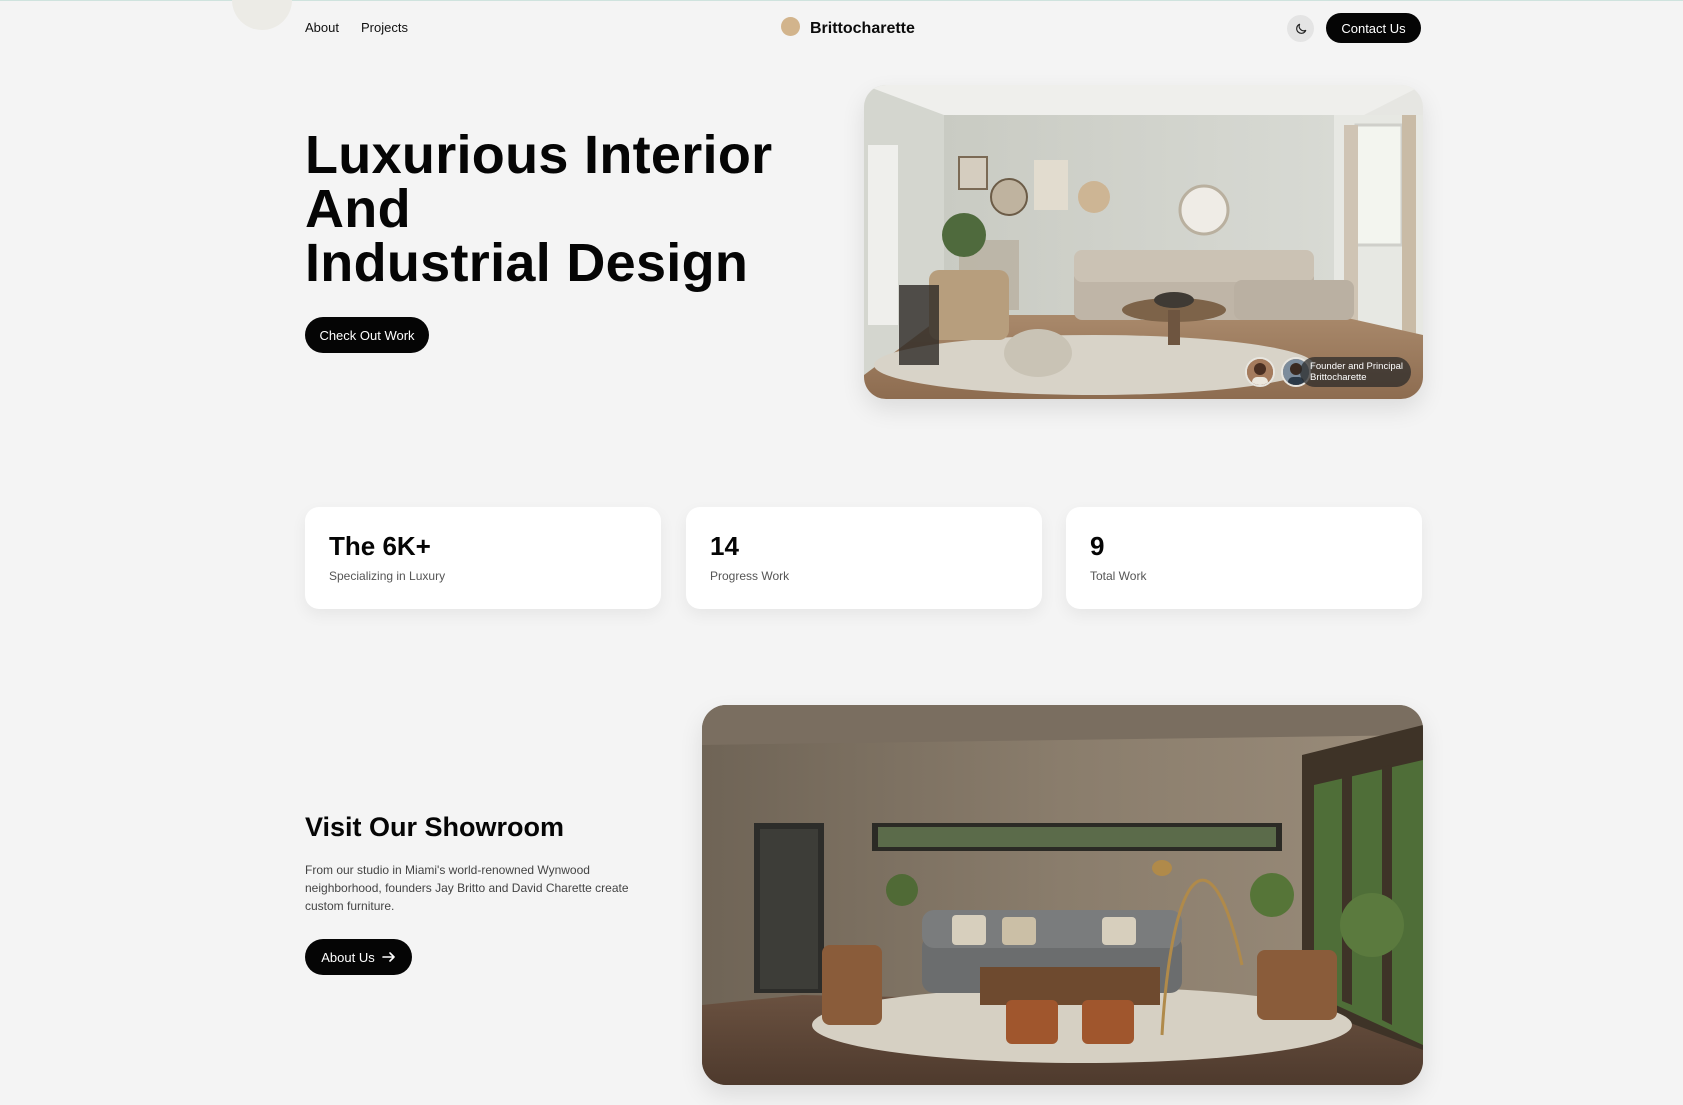  I want to click on theme-toggle-button, so click(1300, 28).